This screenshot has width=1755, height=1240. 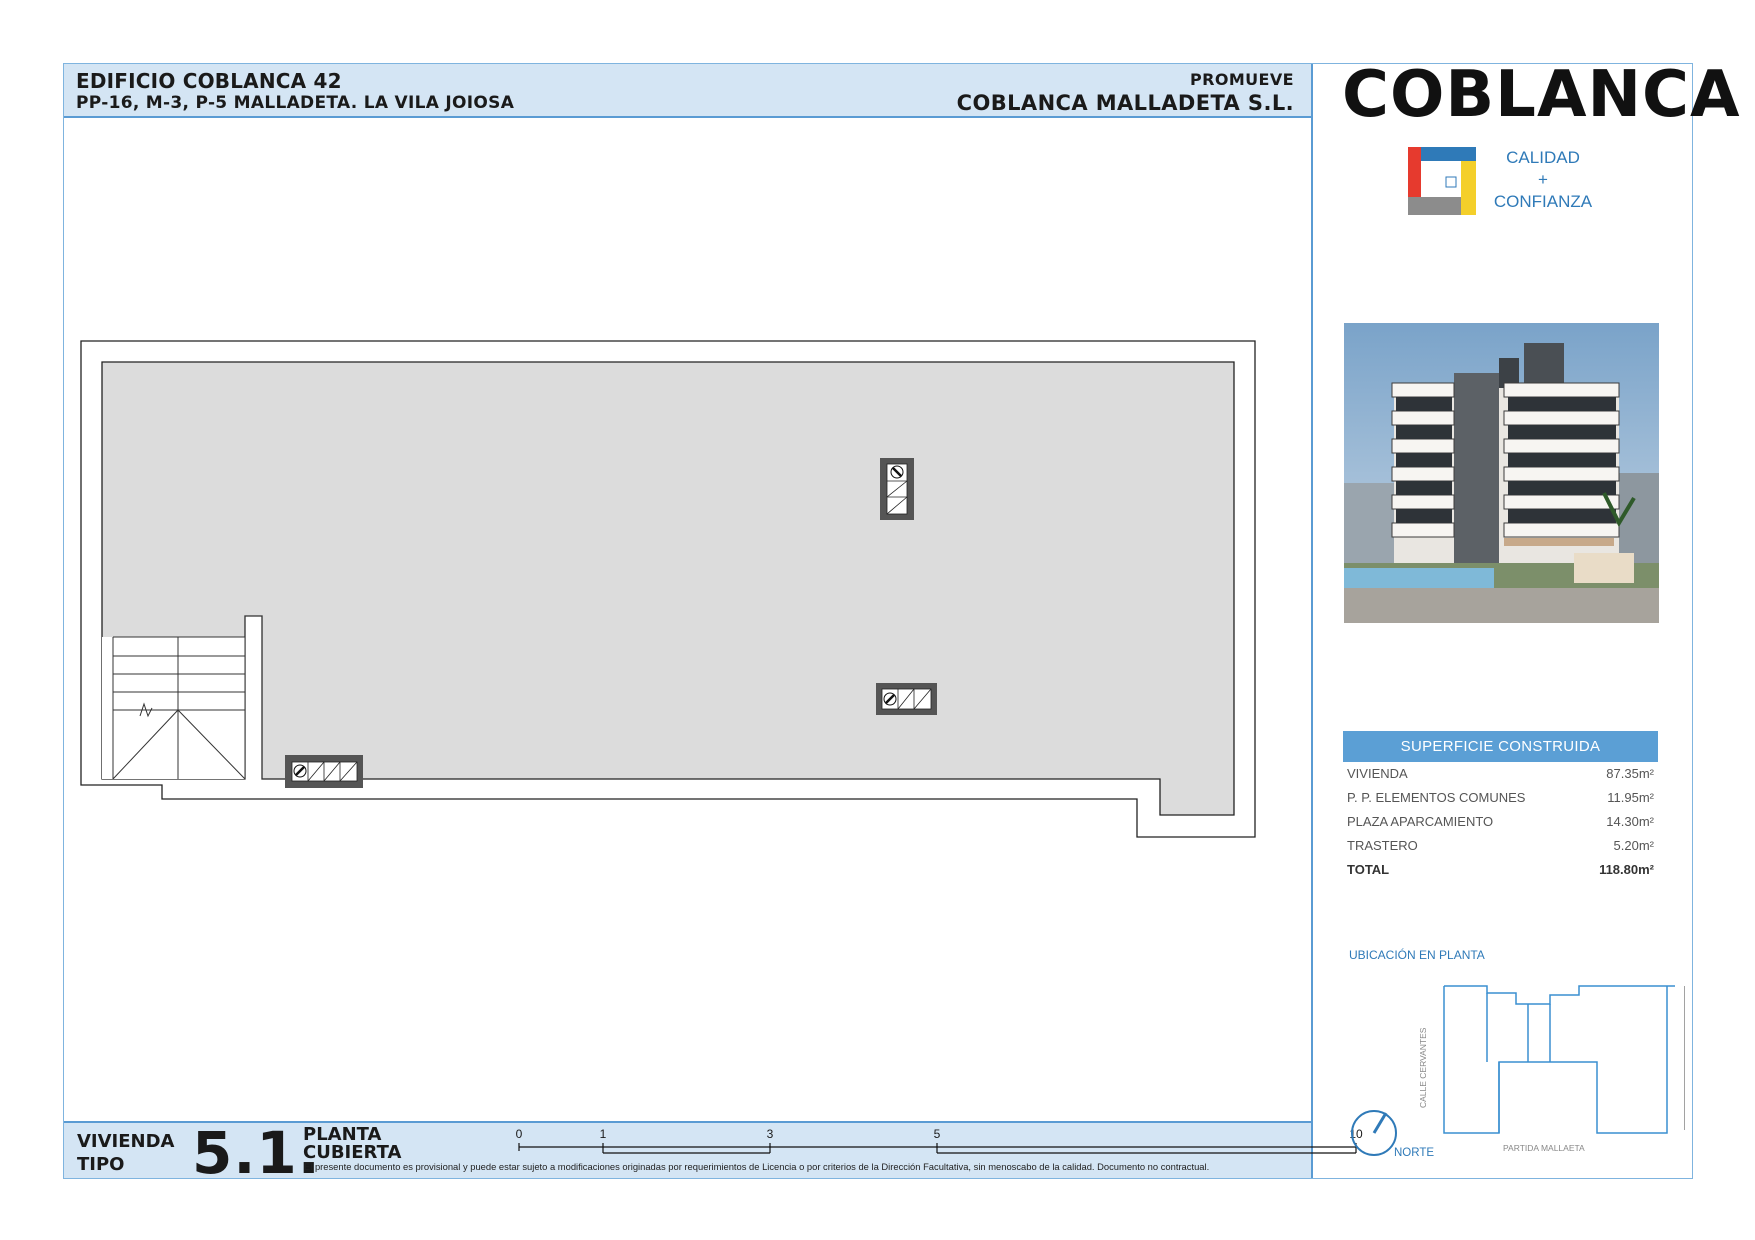 I want to click on tagline-line-2: +, so click(x=1543, y=179).